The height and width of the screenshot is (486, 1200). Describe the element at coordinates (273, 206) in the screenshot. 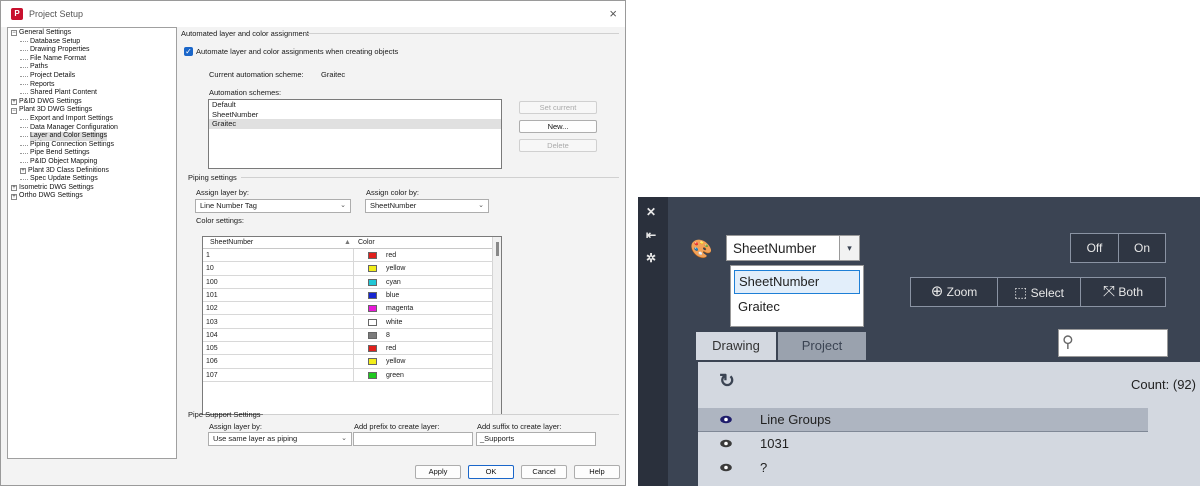

I see `assign-layer-combo: Line Number Tag ⌄` at that location.